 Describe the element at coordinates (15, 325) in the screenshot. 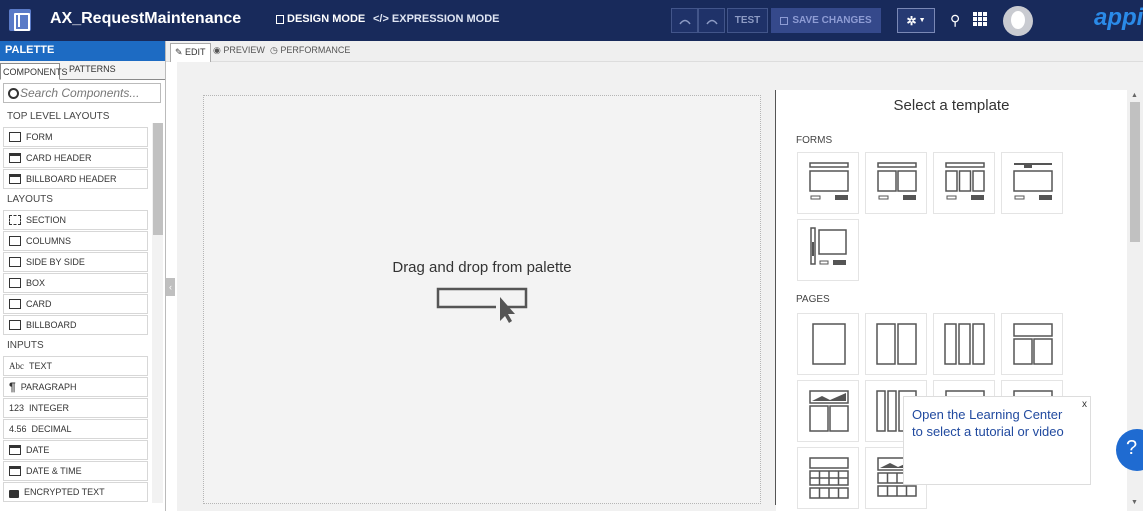

I see `billboard-icon` at that location.